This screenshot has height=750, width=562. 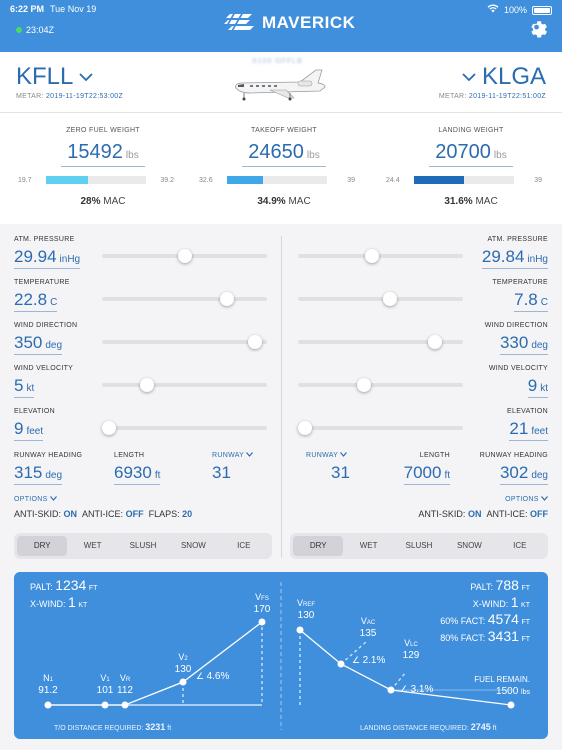 What do you see at coordinates (368, 621) in the screenshot?
I see `landing-speed-name: VAC` at bounding box center [368, 621].